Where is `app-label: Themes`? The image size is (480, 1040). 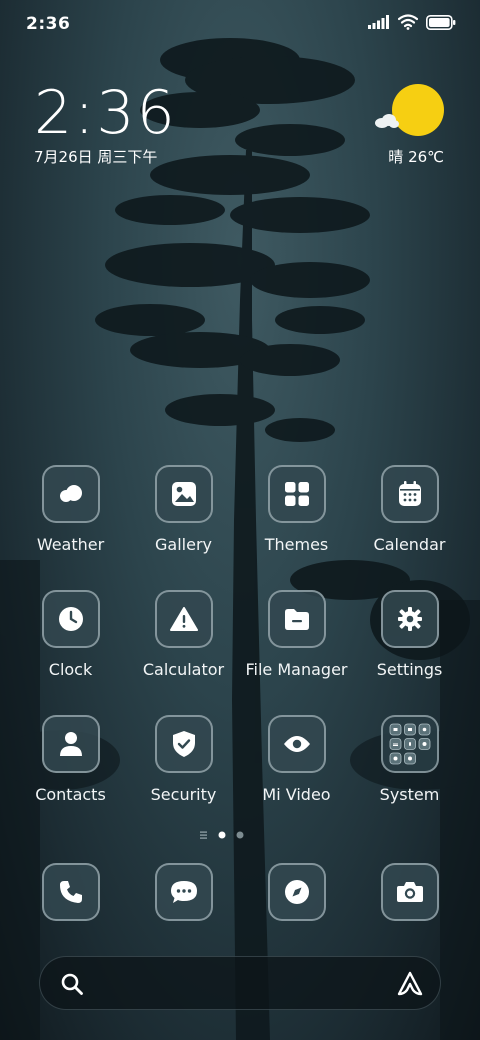
app-label: Themes is located at coordinates (296, 544).